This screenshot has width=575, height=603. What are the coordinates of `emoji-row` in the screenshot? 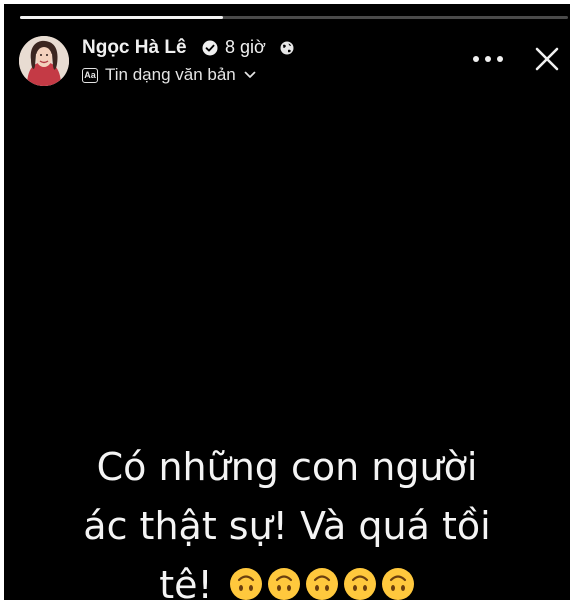 It's located at (320, 581).